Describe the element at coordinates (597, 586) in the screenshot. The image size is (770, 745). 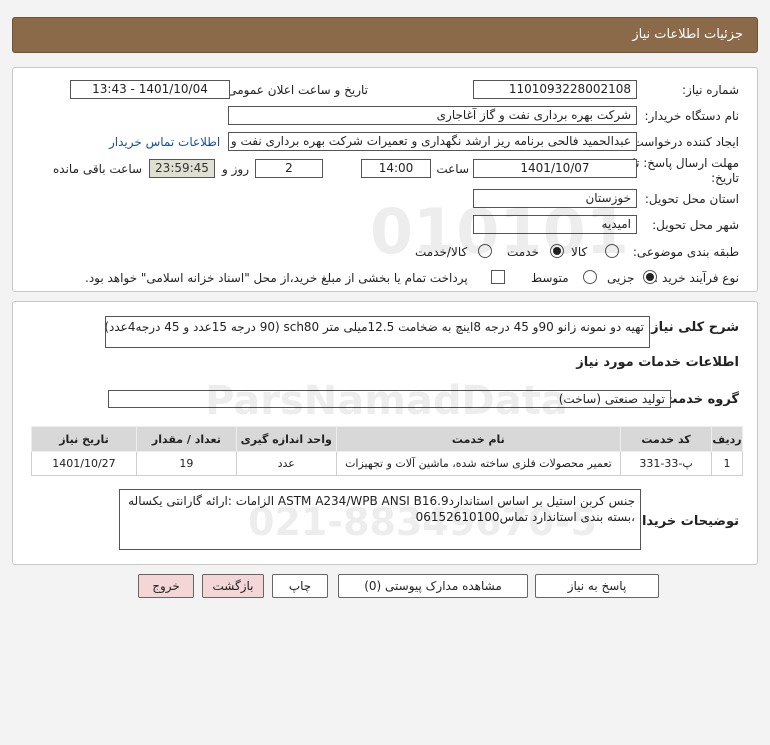
I see `reply-button: پاسخ به نیاز` at that location.